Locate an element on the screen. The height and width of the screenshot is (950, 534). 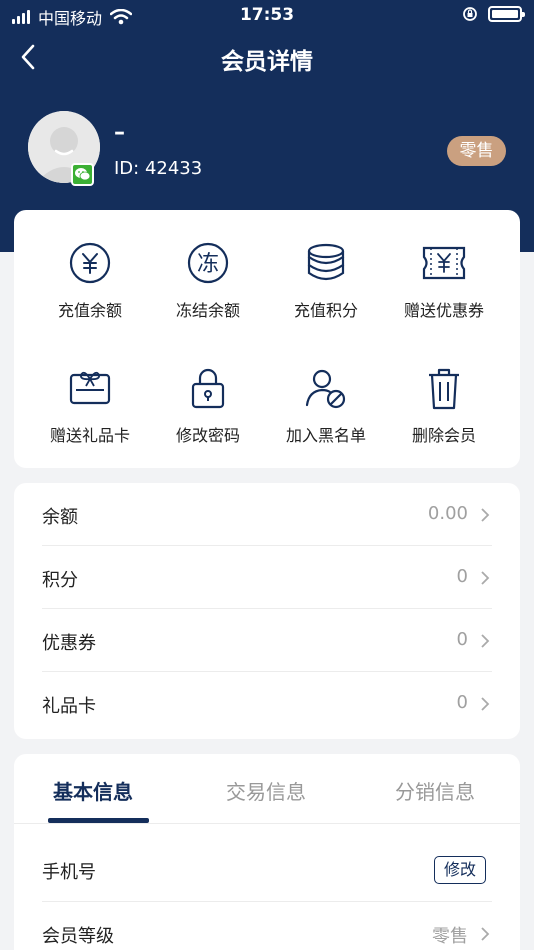
action-give-gift-card: 赠送礼品卡 is located at coordinates (90, 405).